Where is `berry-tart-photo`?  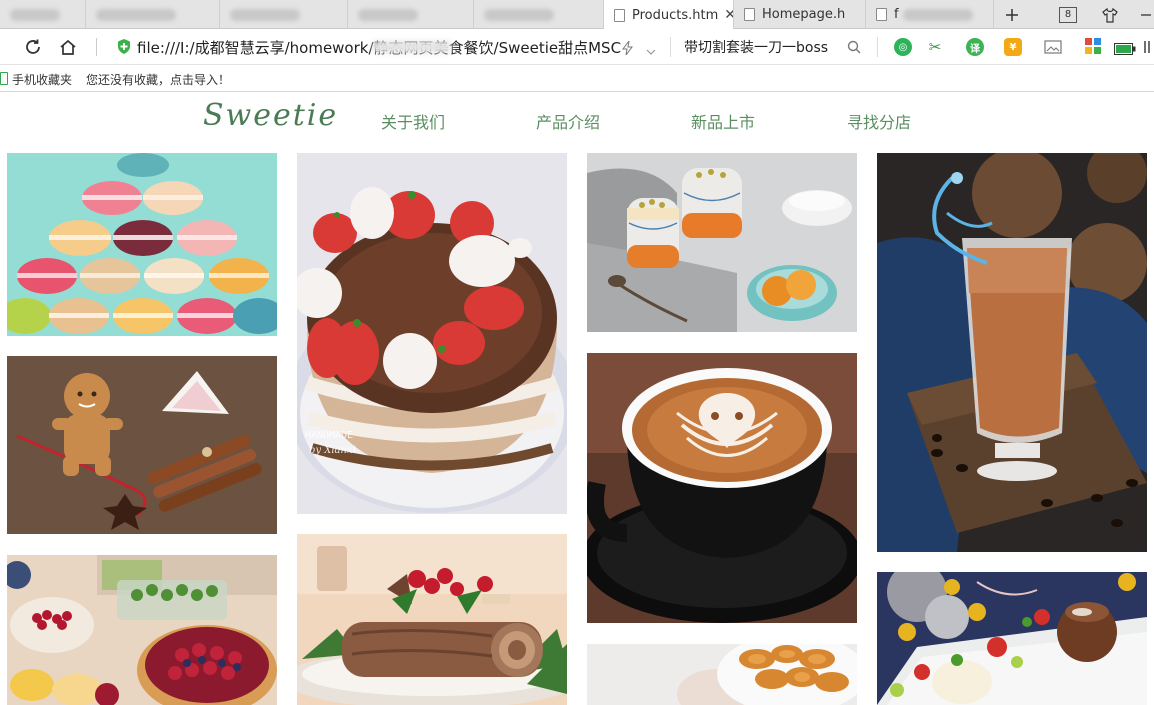
berry-tart-photo is located at coordinates (142, 630).